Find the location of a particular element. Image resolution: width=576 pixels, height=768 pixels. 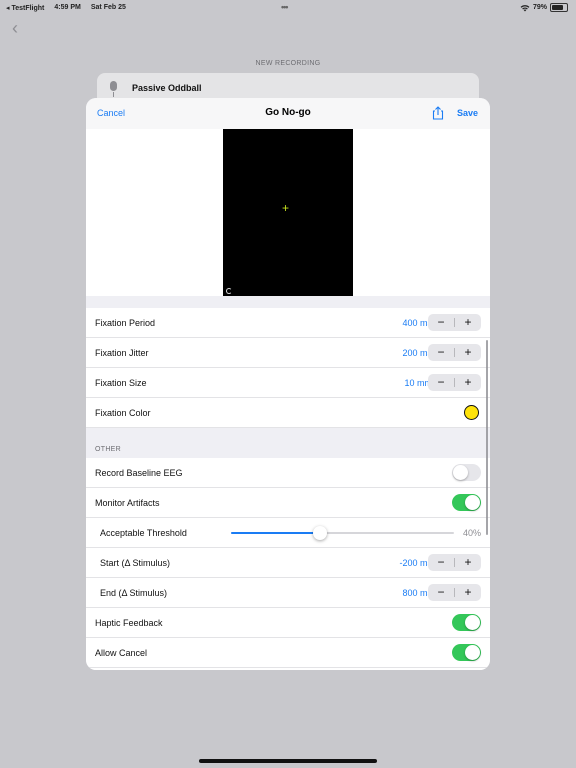

setting-row-fixation-jitter: Fixation Jitter 200 ms − + is located at coordinates (288, 353).